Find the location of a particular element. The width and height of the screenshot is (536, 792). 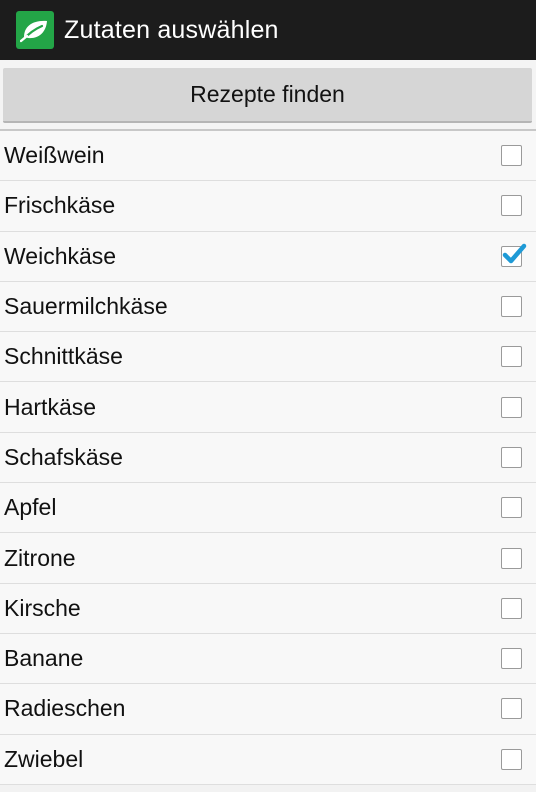

list-item: Schafskäse is located at coordinates (268, 458).